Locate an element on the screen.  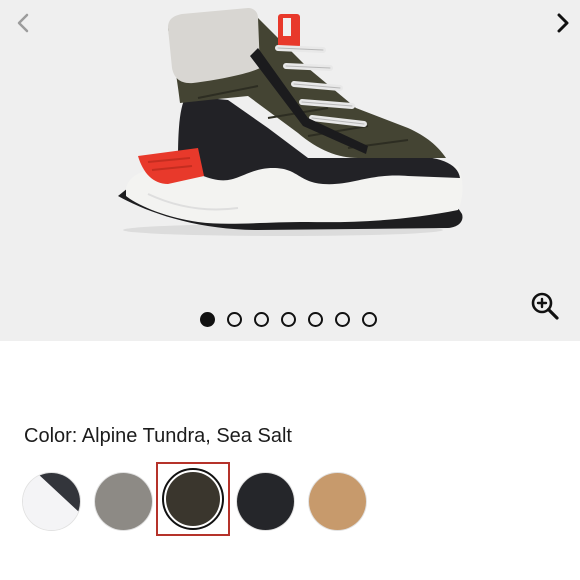
zoom-button is located at coordinates (545, 306).